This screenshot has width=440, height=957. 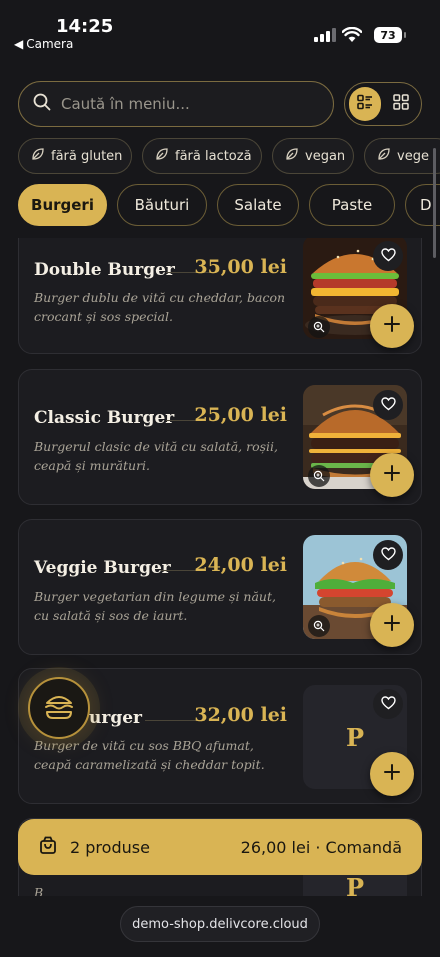 What do you see at coordinates (220, 29) in the screenshot?
I see `status-bar: 14:25 ◀ Camera 73` at bounding box center [220, 29].